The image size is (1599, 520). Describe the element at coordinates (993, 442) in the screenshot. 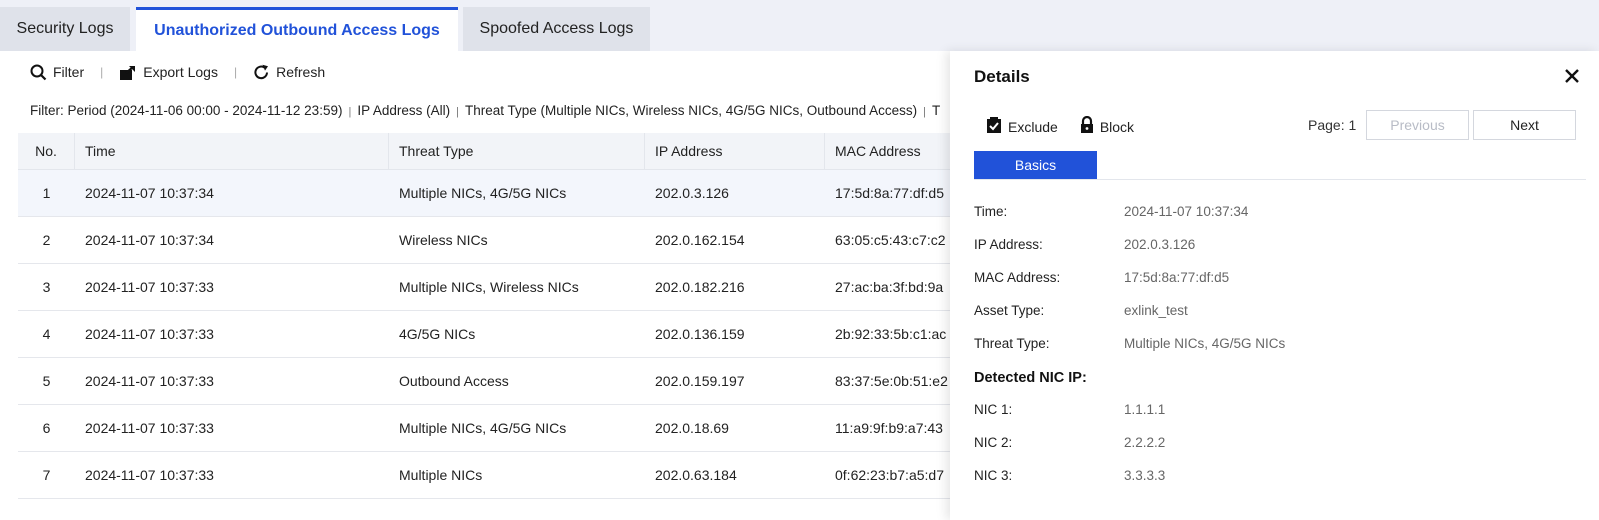

I see `field-label: NIC 2:` at that location.